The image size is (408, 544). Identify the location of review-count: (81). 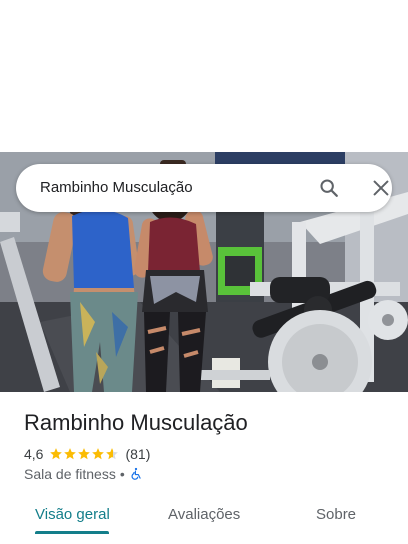
(137, 454).